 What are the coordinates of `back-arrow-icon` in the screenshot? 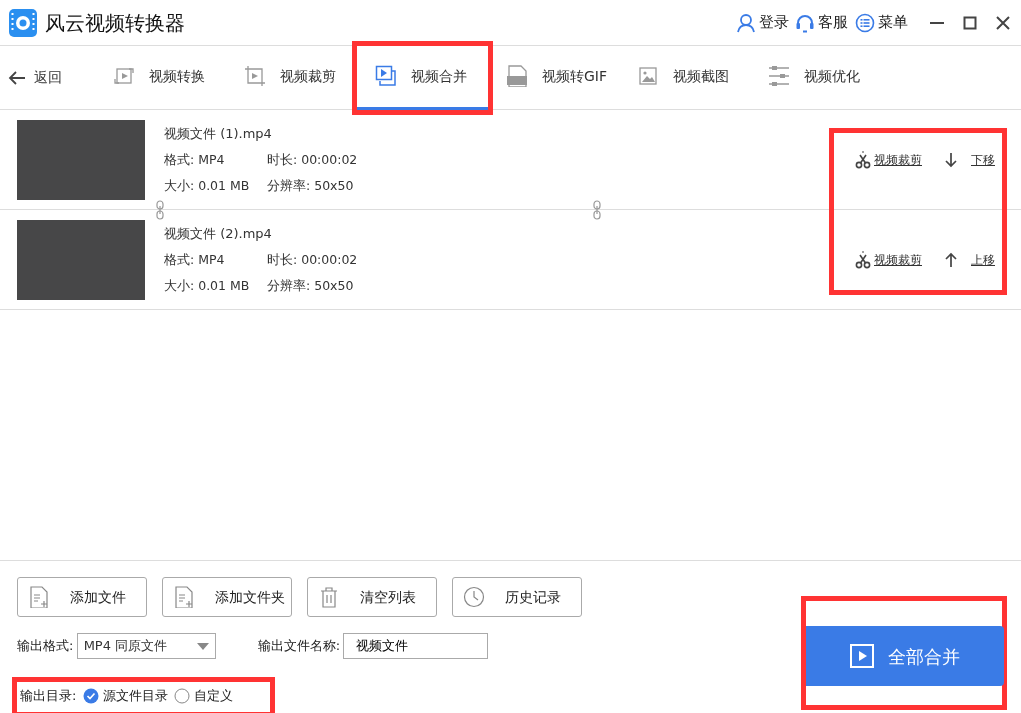 It's located at (17, 77).